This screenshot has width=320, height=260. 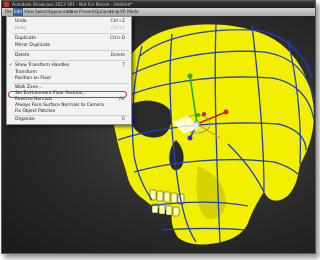 I want to click on menu-edit: Edit, so click(x=18, y=12).